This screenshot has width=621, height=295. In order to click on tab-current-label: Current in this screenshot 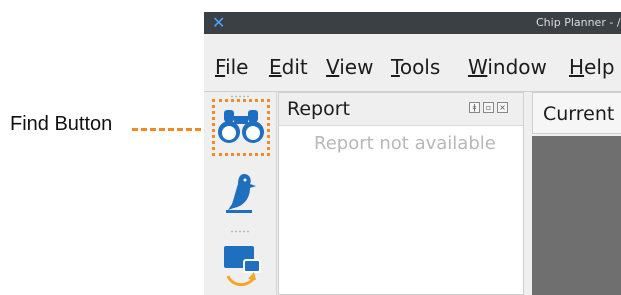, I will do `click(579, 114)`.